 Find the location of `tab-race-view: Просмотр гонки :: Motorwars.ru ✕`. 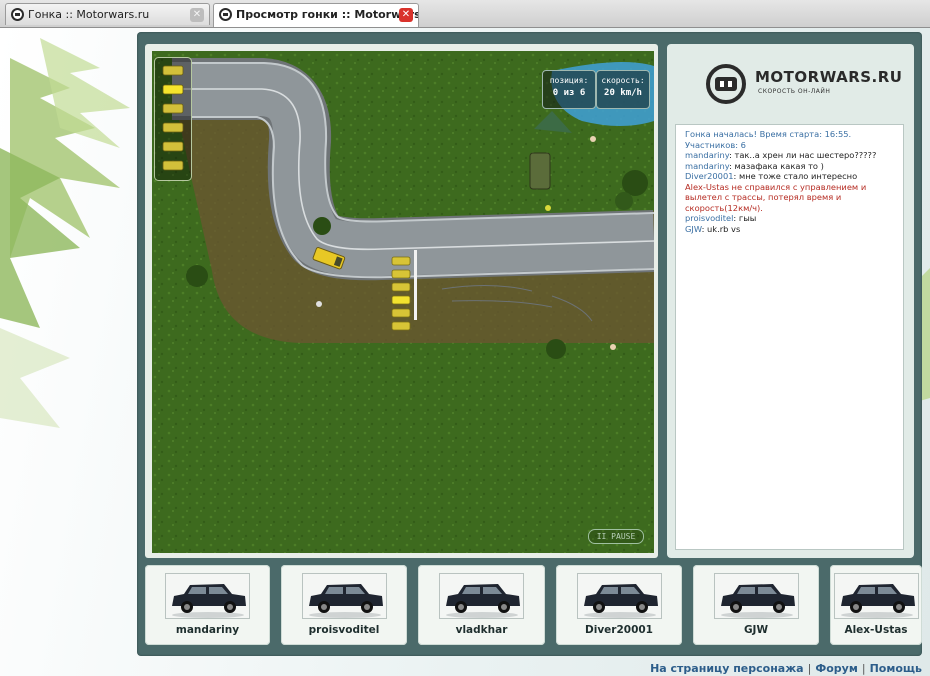

tab-race-view: Просмотр гонки :: Motorwars.ru ✕ is located at coordinates (316, 15).